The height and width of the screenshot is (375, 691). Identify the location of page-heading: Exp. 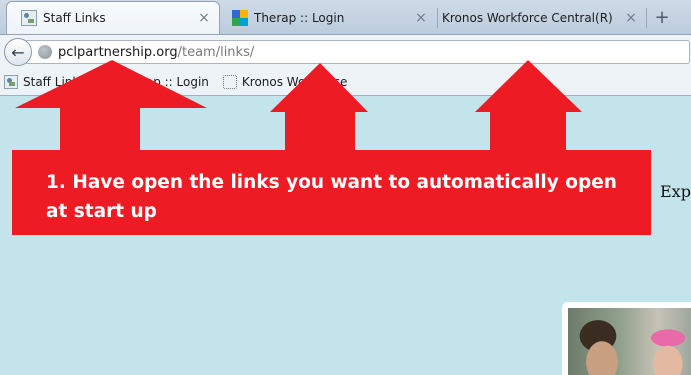
(675, 191).